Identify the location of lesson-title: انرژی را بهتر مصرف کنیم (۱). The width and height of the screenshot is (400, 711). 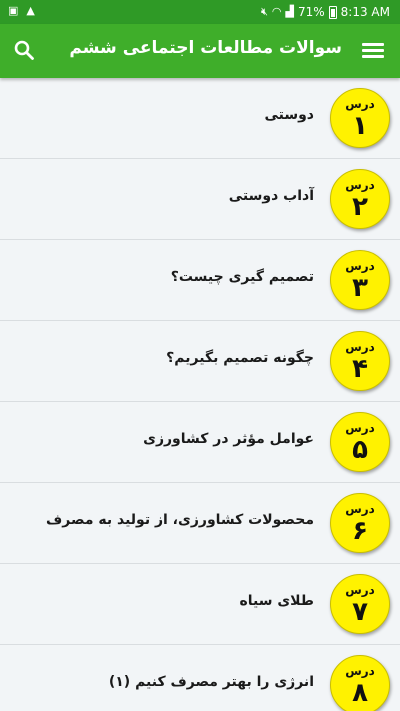
(211, 682).